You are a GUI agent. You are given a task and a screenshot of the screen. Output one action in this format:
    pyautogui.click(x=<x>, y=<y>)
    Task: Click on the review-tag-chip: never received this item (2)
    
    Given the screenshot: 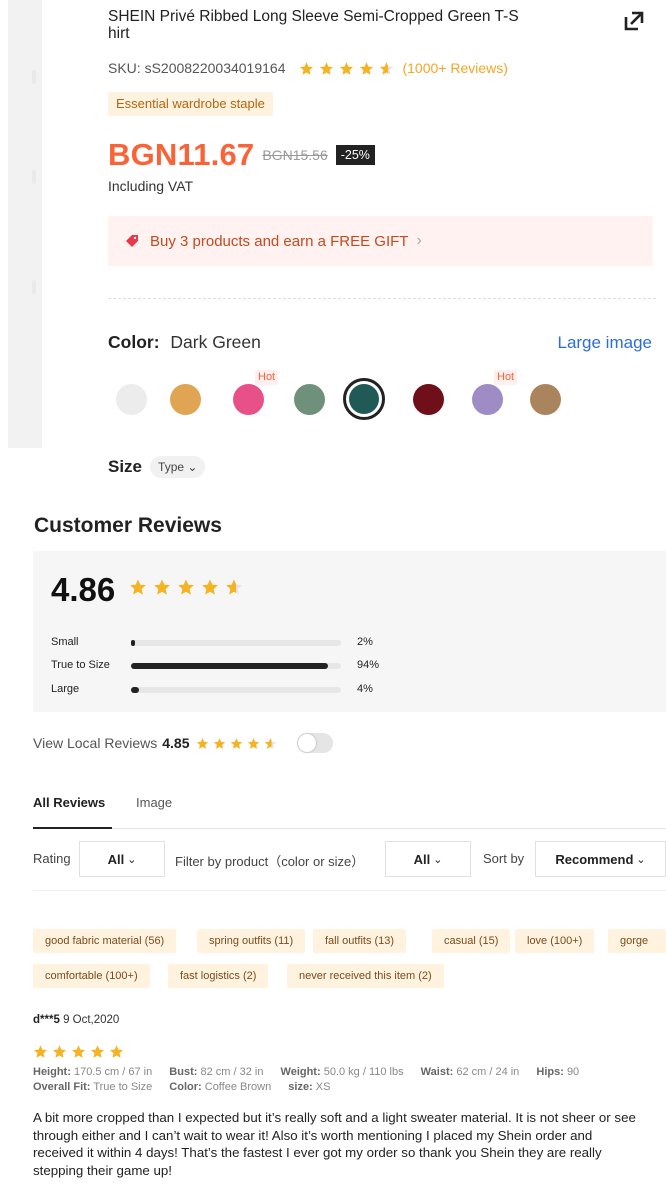 What is the action you would take?
    pyautogui.click(x=365, y=976)
    